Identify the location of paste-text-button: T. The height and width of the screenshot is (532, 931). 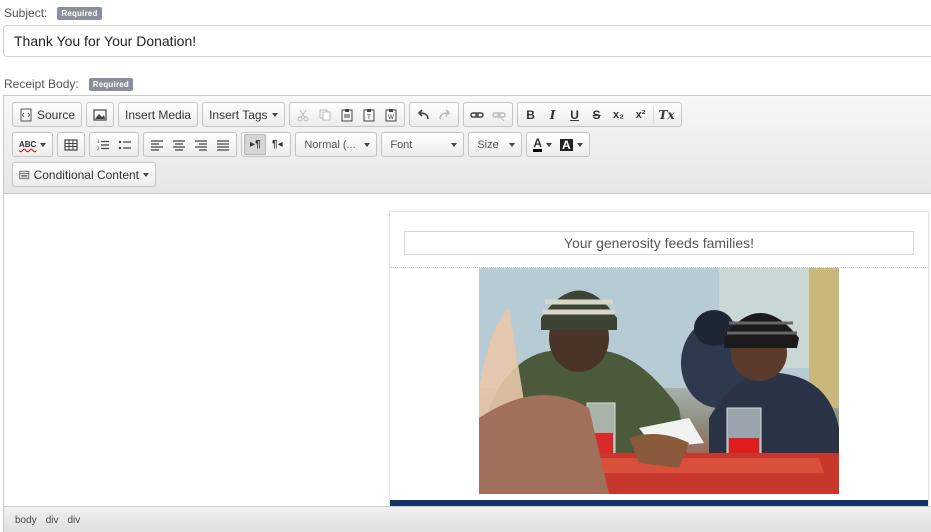
(369, 114).